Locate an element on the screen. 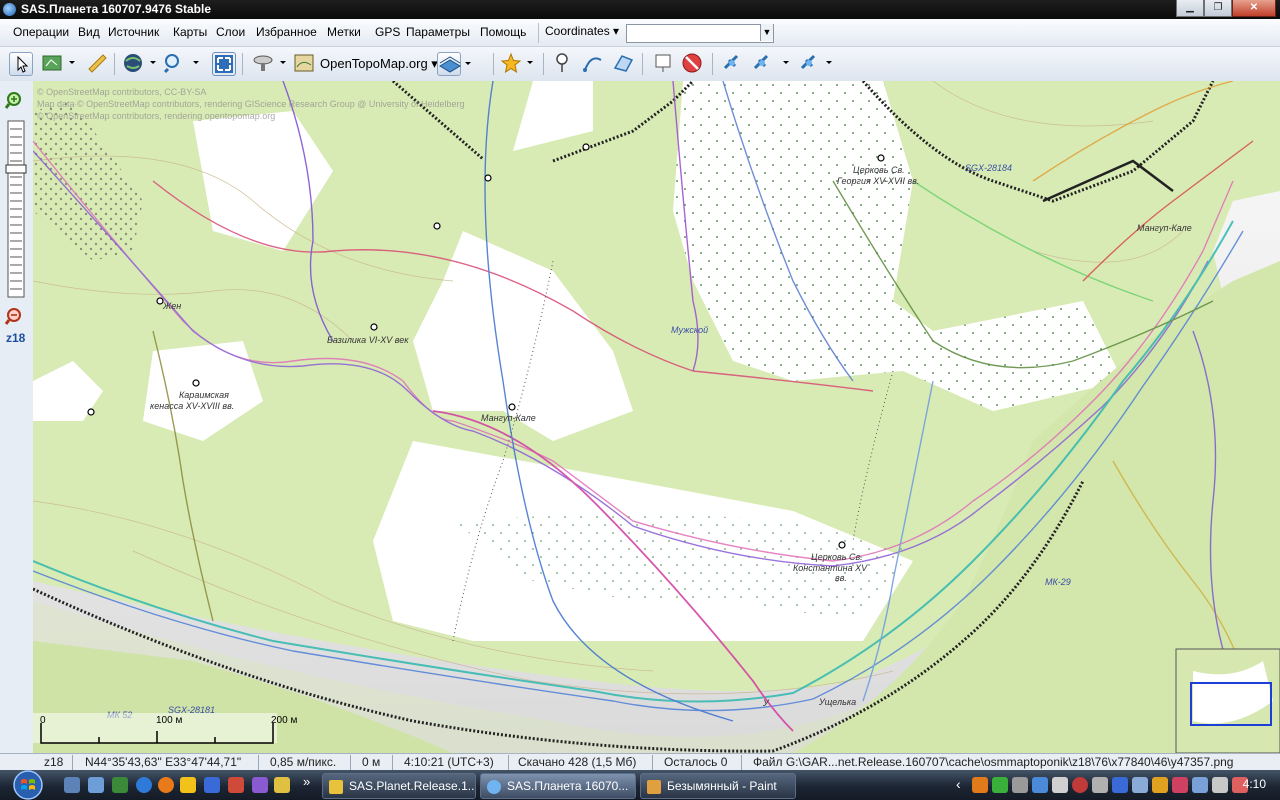 The image size is (1280, 800). menu-maps: Карты is located at coordinates (190, 32).